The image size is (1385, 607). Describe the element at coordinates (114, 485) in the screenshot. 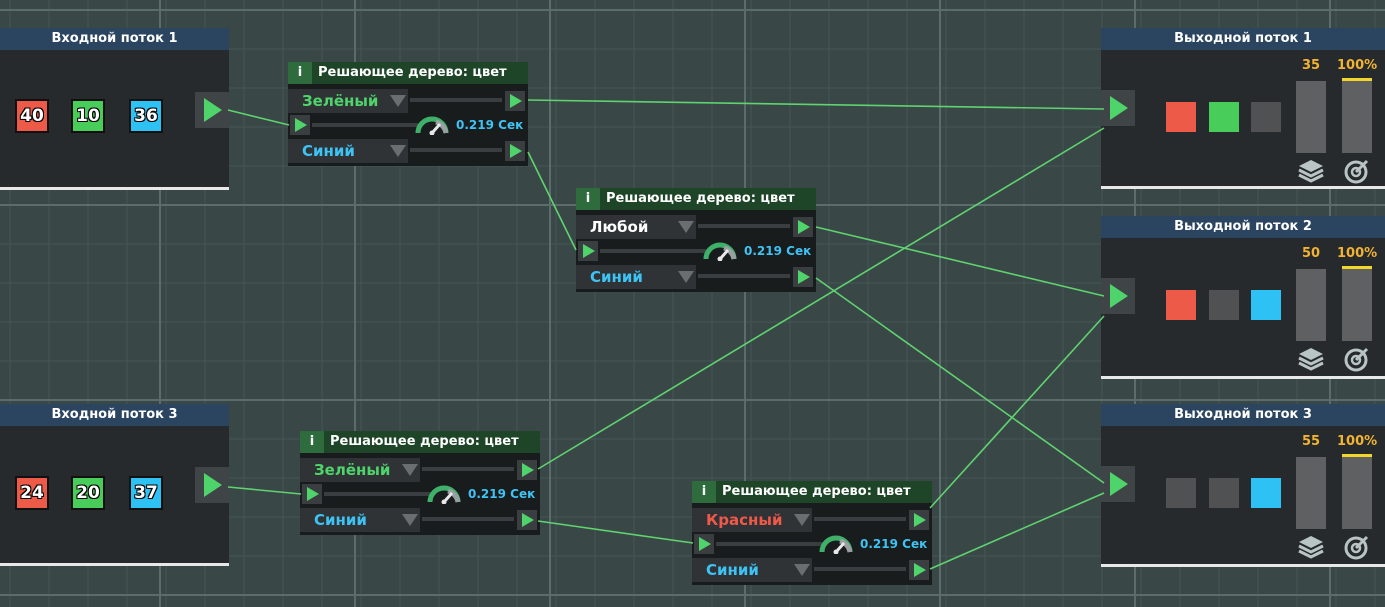

I see `input-stream-3: Входной поток 3 24 20 37` at that location.